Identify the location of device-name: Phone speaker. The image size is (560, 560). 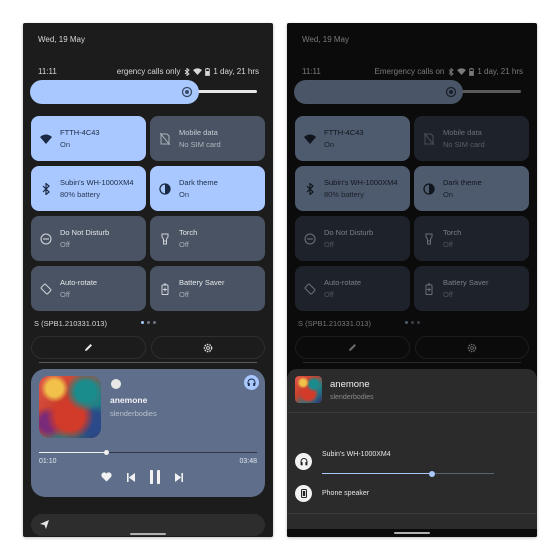
(346, 493).